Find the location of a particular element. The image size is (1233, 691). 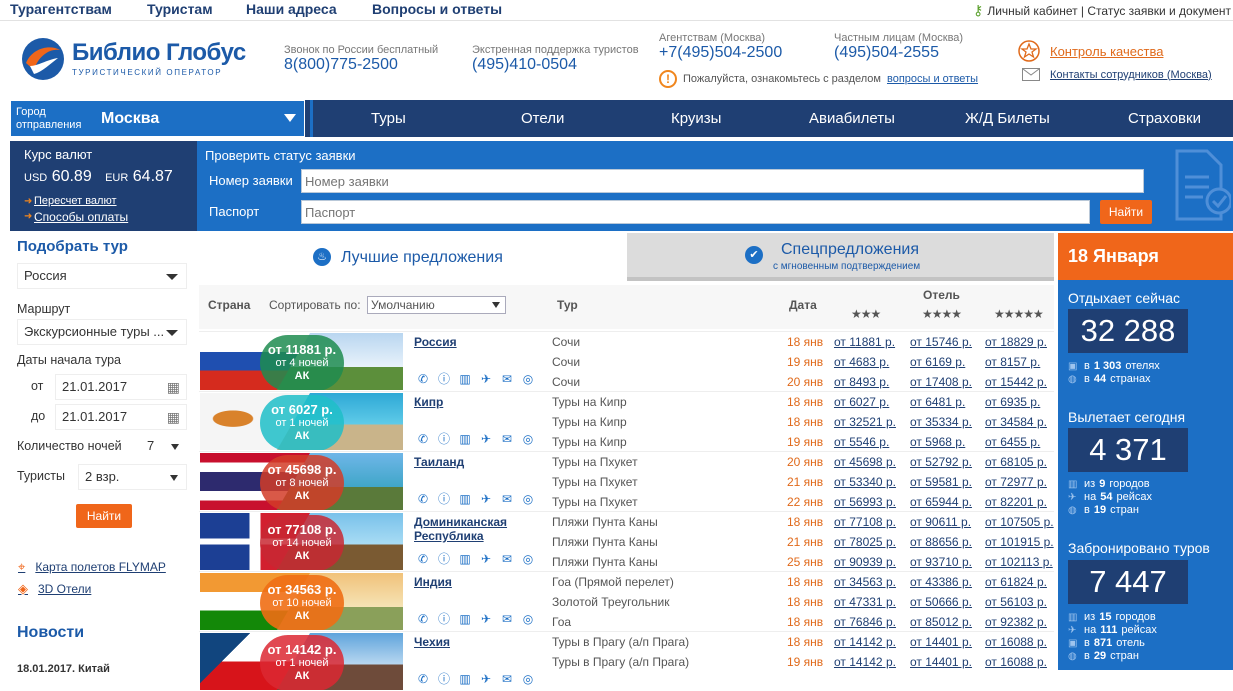

check-status-button: Найти is located at coordinates (1126, 212).